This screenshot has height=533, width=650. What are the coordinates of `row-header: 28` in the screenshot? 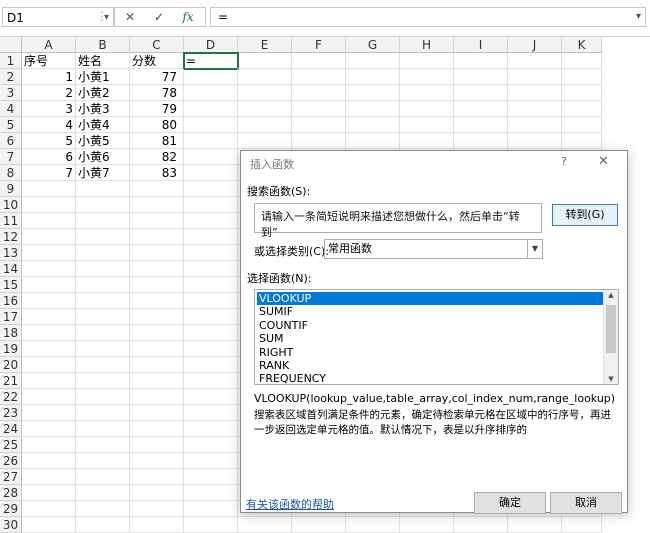 It's located at (11, 493).